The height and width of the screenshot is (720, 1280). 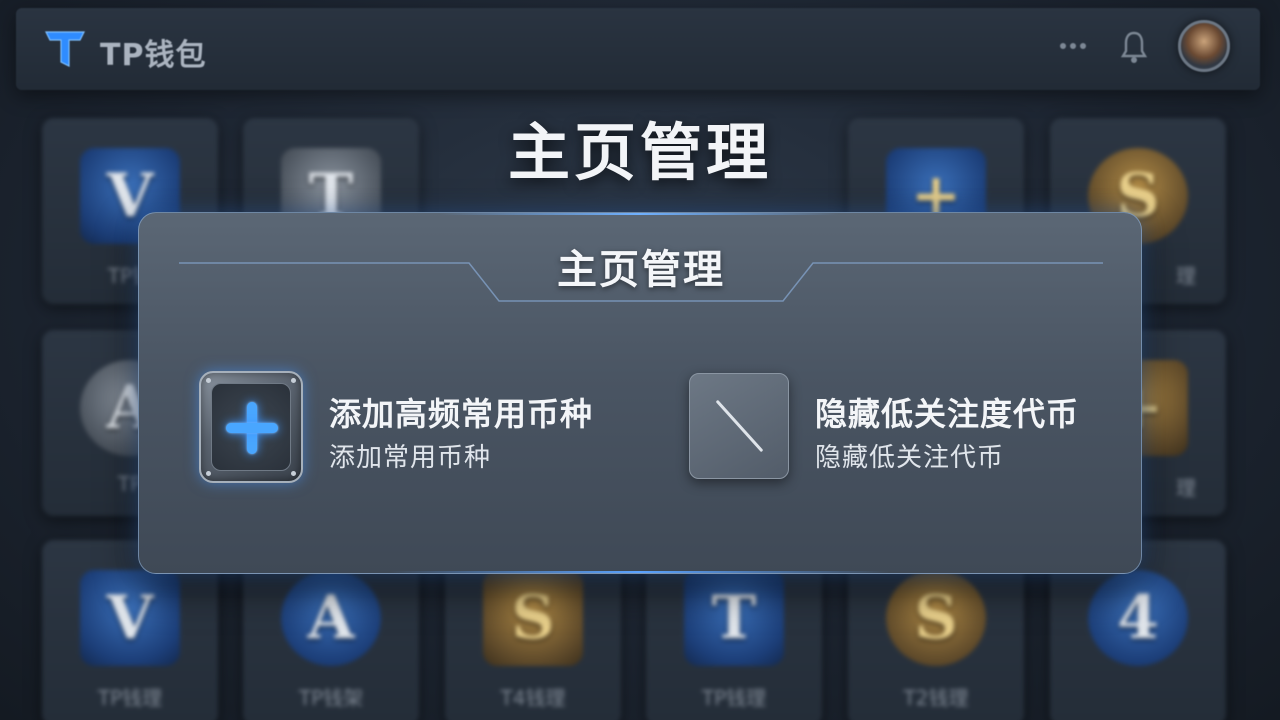 I want to click on slash-icon, so click(x=739, y=426).